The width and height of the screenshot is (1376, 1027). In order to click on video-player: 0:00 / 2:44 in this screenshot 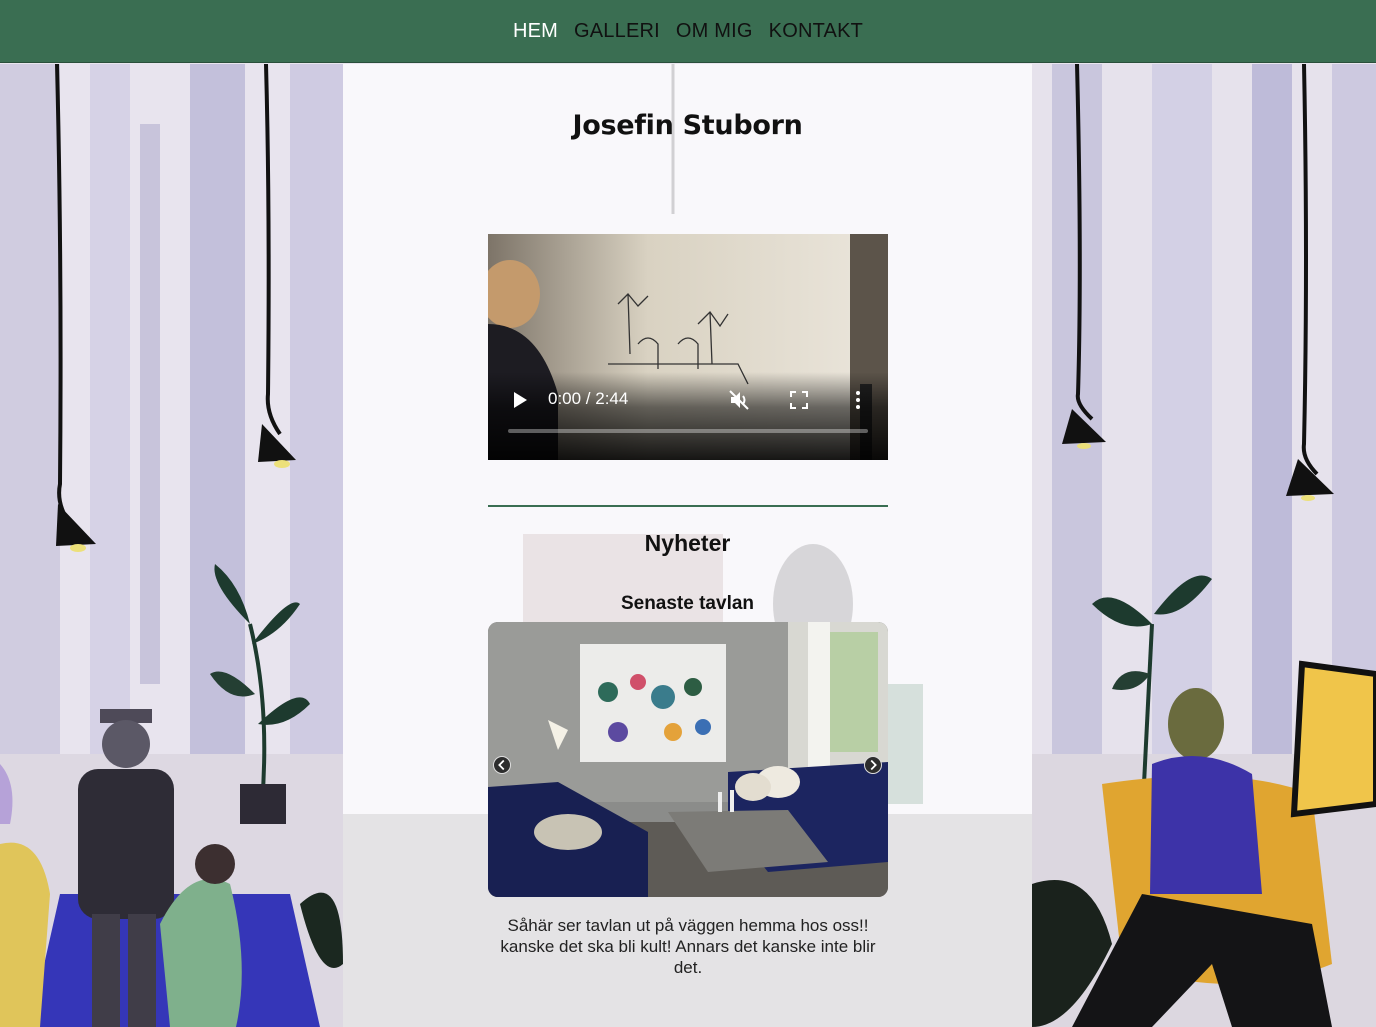, I will do `click(688, 347)`.